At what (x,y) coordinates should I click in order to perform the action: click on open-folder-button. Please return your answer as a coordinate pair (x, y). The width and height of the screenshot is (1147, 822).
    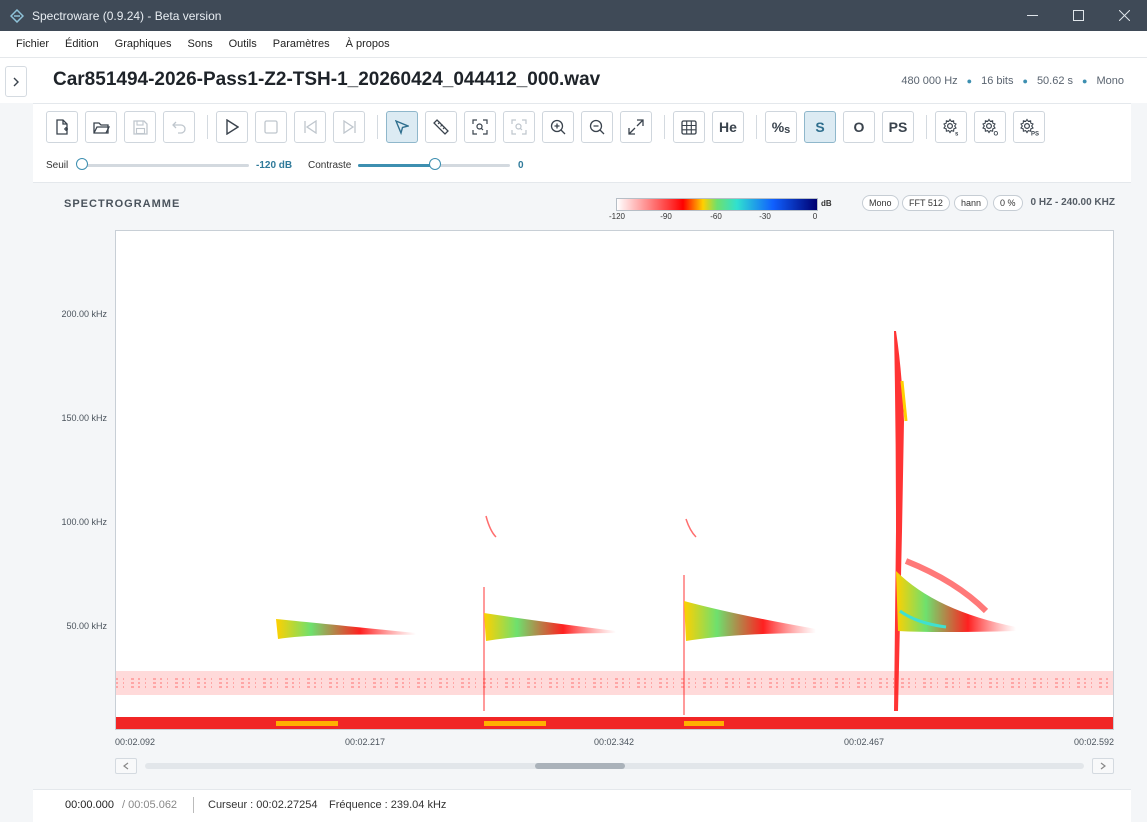
    Looking at the image, I should click on (101, 127).